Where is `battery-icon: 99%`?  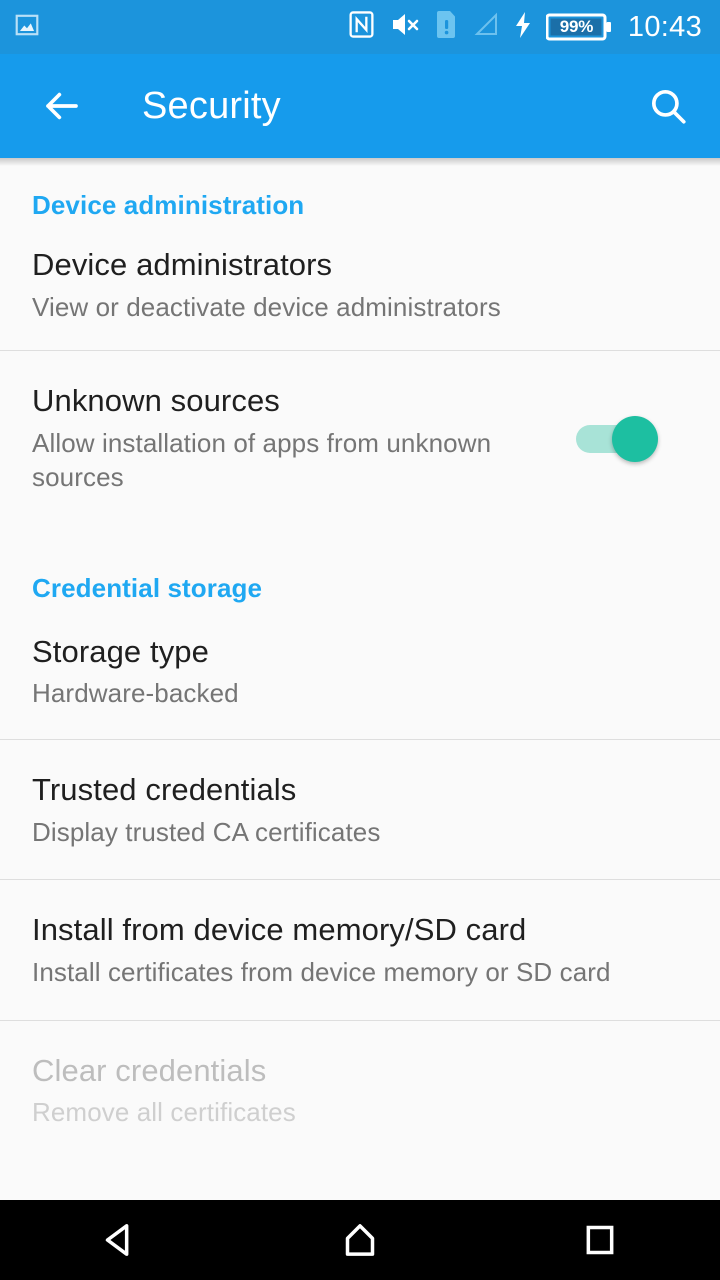 battery-icon: 99% is located at coordinates (578, 27).